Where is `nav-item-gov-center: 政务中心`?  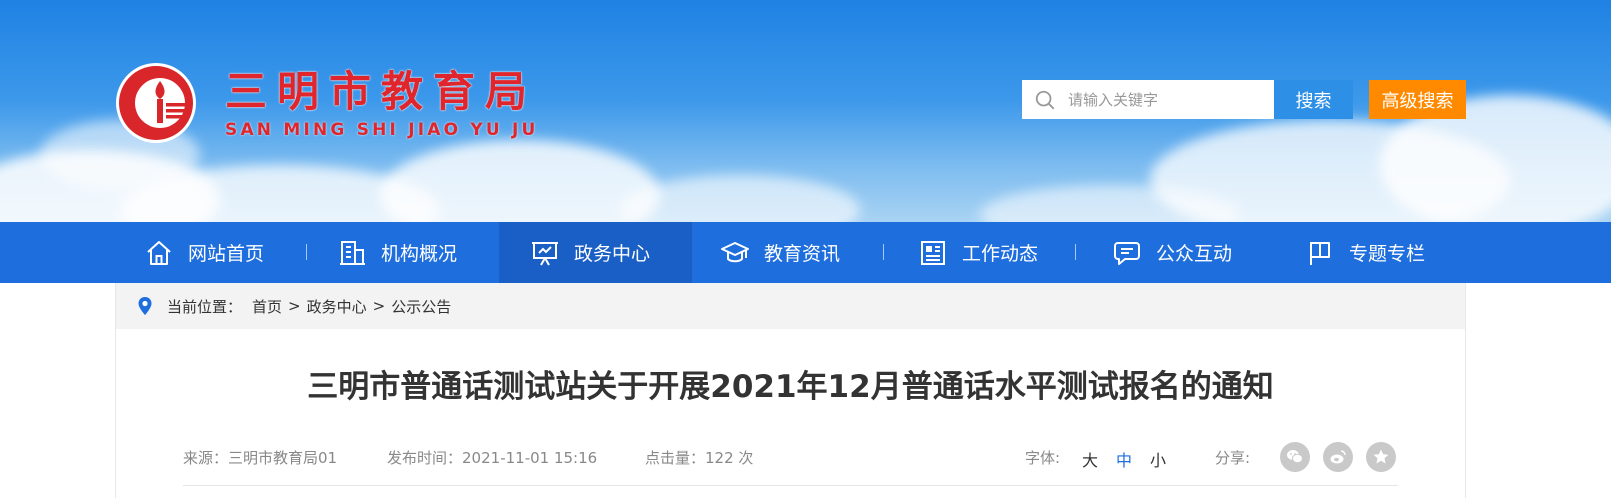 nav-item-gov-center: 政务中心 is located at coordinates (595, 252).